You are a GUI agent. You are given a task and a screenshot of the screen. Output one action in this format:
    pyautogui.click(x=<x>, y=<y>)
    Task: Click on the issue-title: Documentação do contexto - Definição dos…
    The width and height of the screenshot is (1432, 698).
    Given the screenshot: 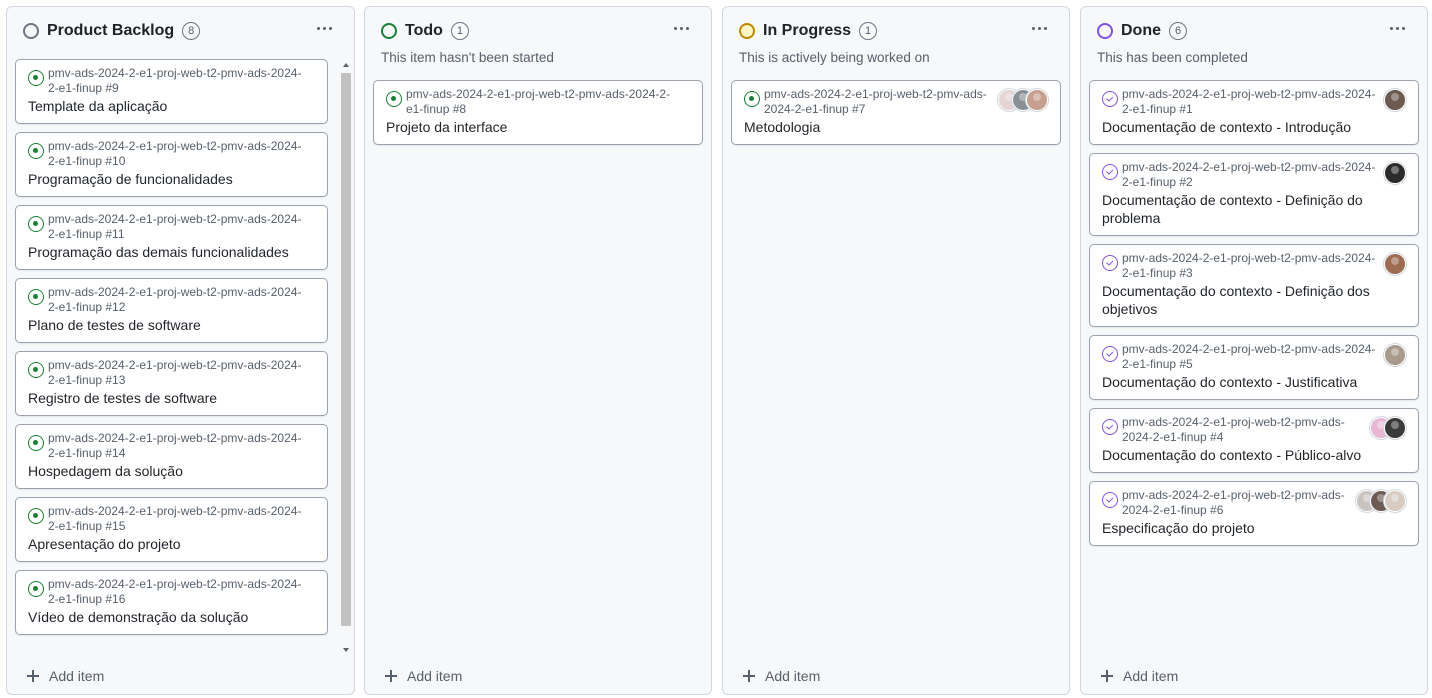 What is the action you would take?
    pyautogui.click(x=1254, y=300)
    